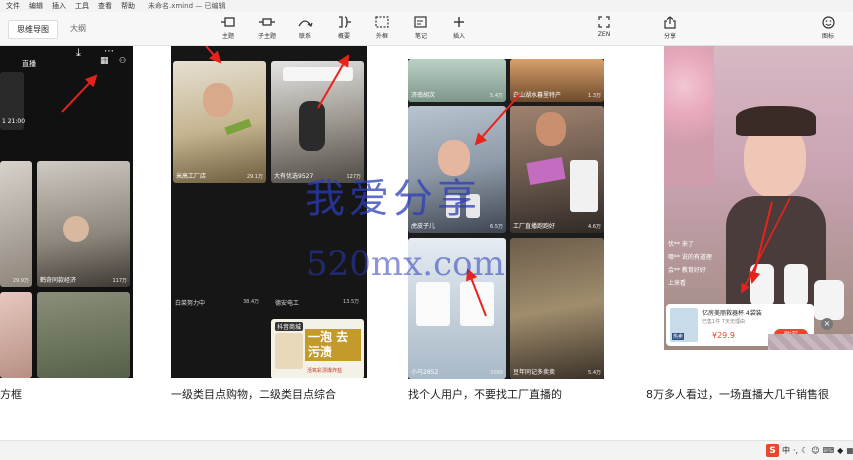 This screenshot has width=853, height=460. What do you see at coordinates (604, 34) in the screenshot?
I see `zen-button-label: ZEN` at bounding box center [604, 34].